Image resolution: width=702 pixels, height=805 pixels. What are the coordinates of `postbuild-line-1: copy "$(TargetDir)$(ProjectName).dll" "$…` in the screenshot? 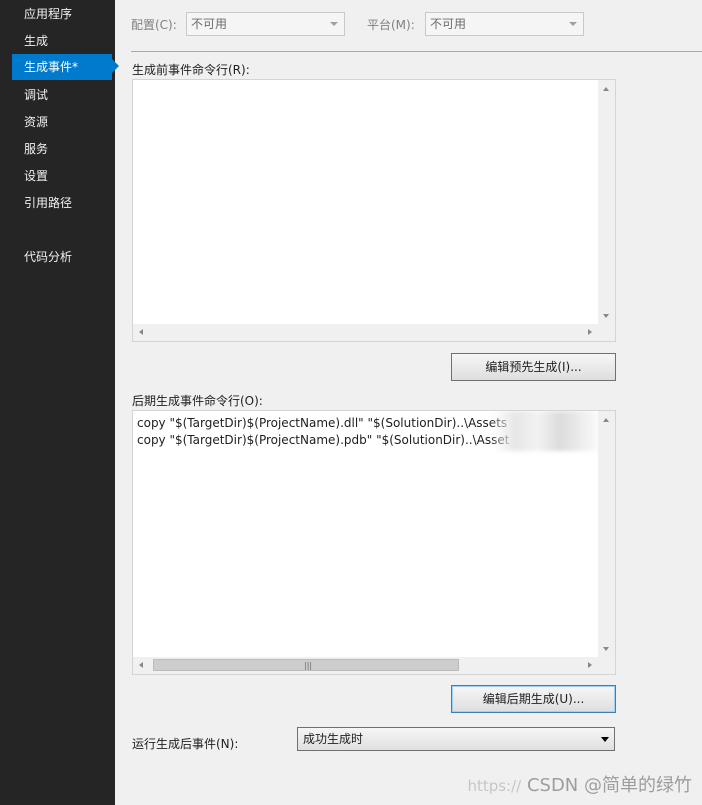 It's located at (322, 423).